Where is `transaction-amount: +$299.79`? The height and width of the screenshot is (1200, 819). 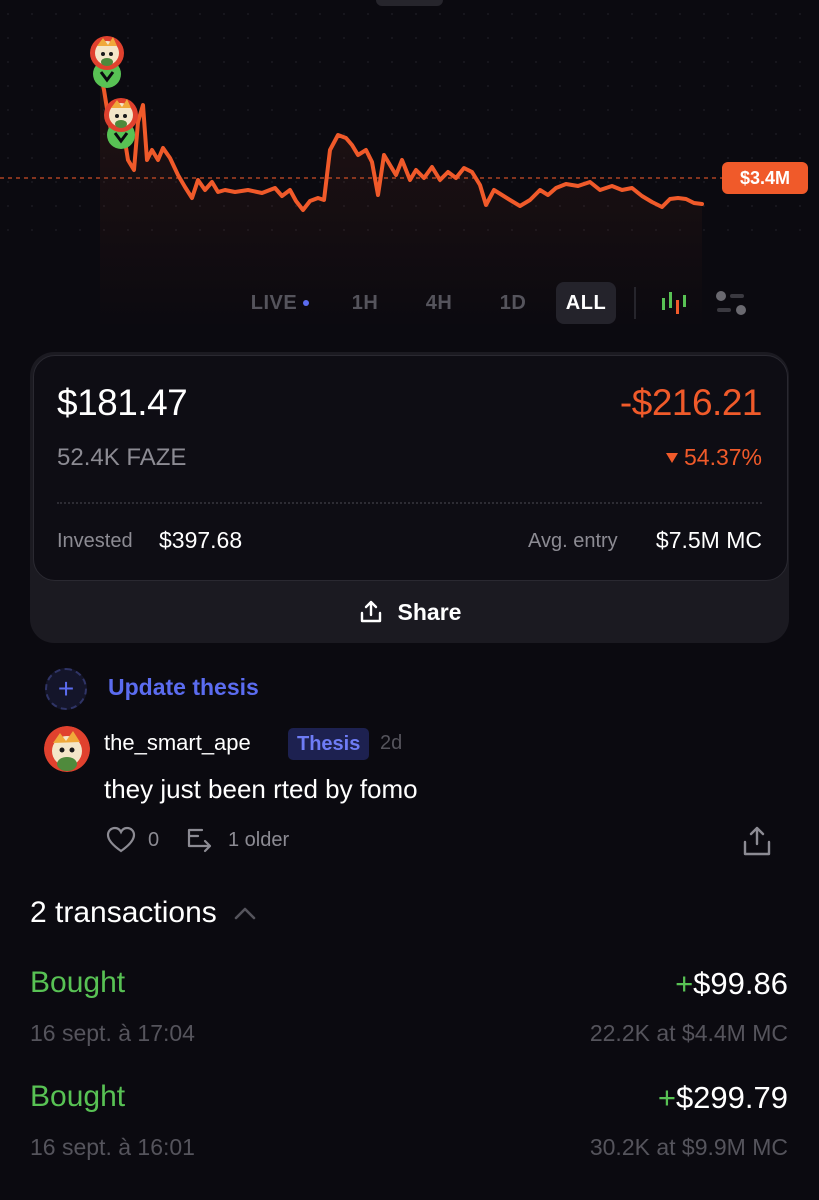 transaction-amount: +$299.79 is located at coordinates (723, 1098).